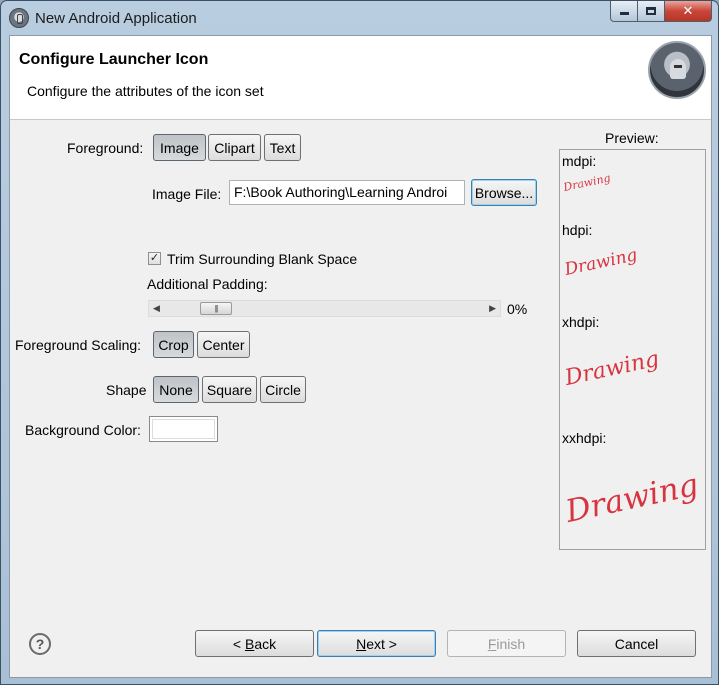 This screenshot has height=685, width=719. Describe the element at coordinates (612, 368) in the screenshot. I see `preview-xhdpi-image: Drawing` at that location.